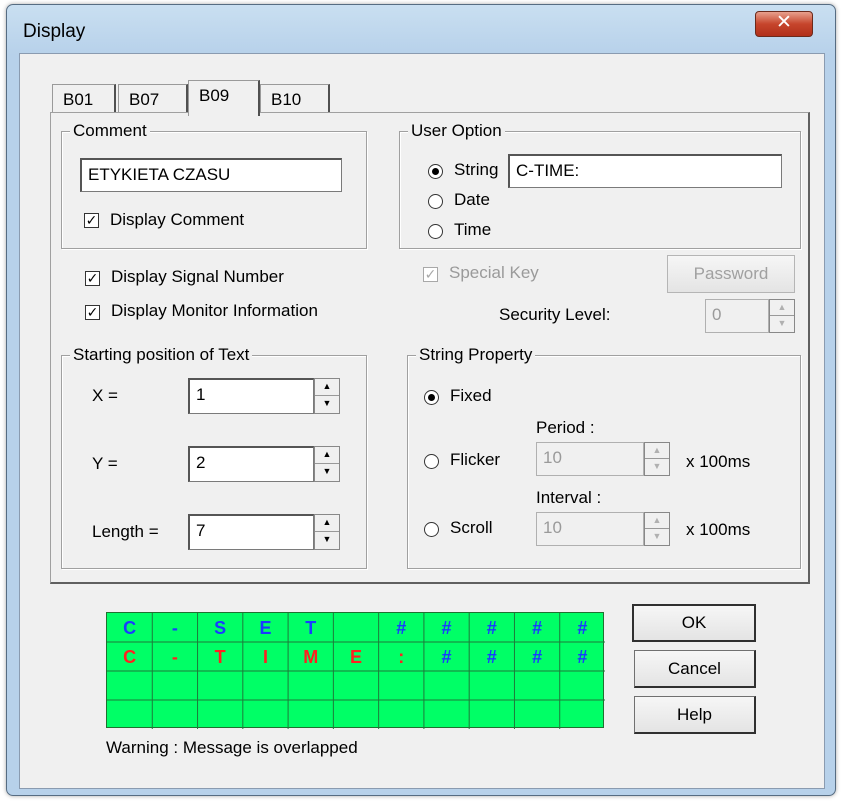 The image size is (844, 802). I want to click on lcd-preview: C - S E T # # # # # C - T I M E: # # # #, so click(355, 670).